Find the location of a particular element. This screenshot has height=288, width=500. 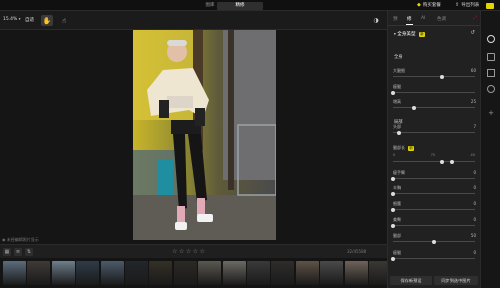

zoom-level: 15.4% is located at coordinates (10, 19).